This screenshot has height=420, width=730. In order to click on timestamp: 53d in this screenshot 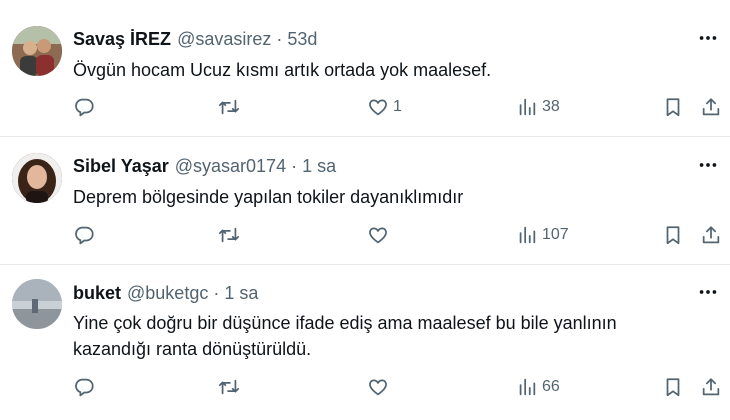, I will do `click(302, 39)`.